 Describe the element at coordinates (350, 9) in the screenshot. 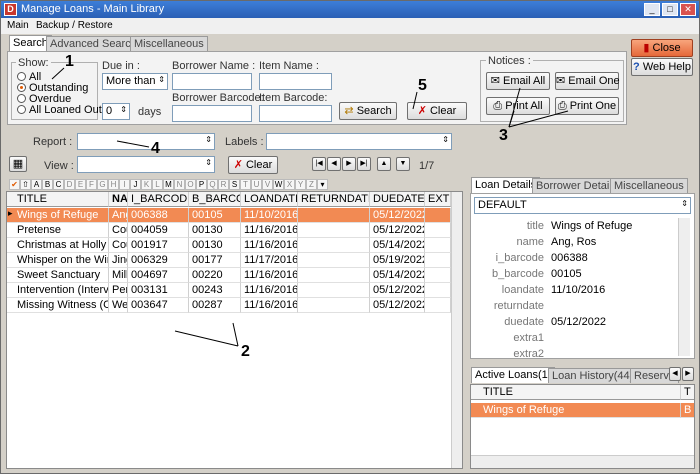

I see `title-bar: D Manage Loans - Main Library _ □ ✕` at that location.